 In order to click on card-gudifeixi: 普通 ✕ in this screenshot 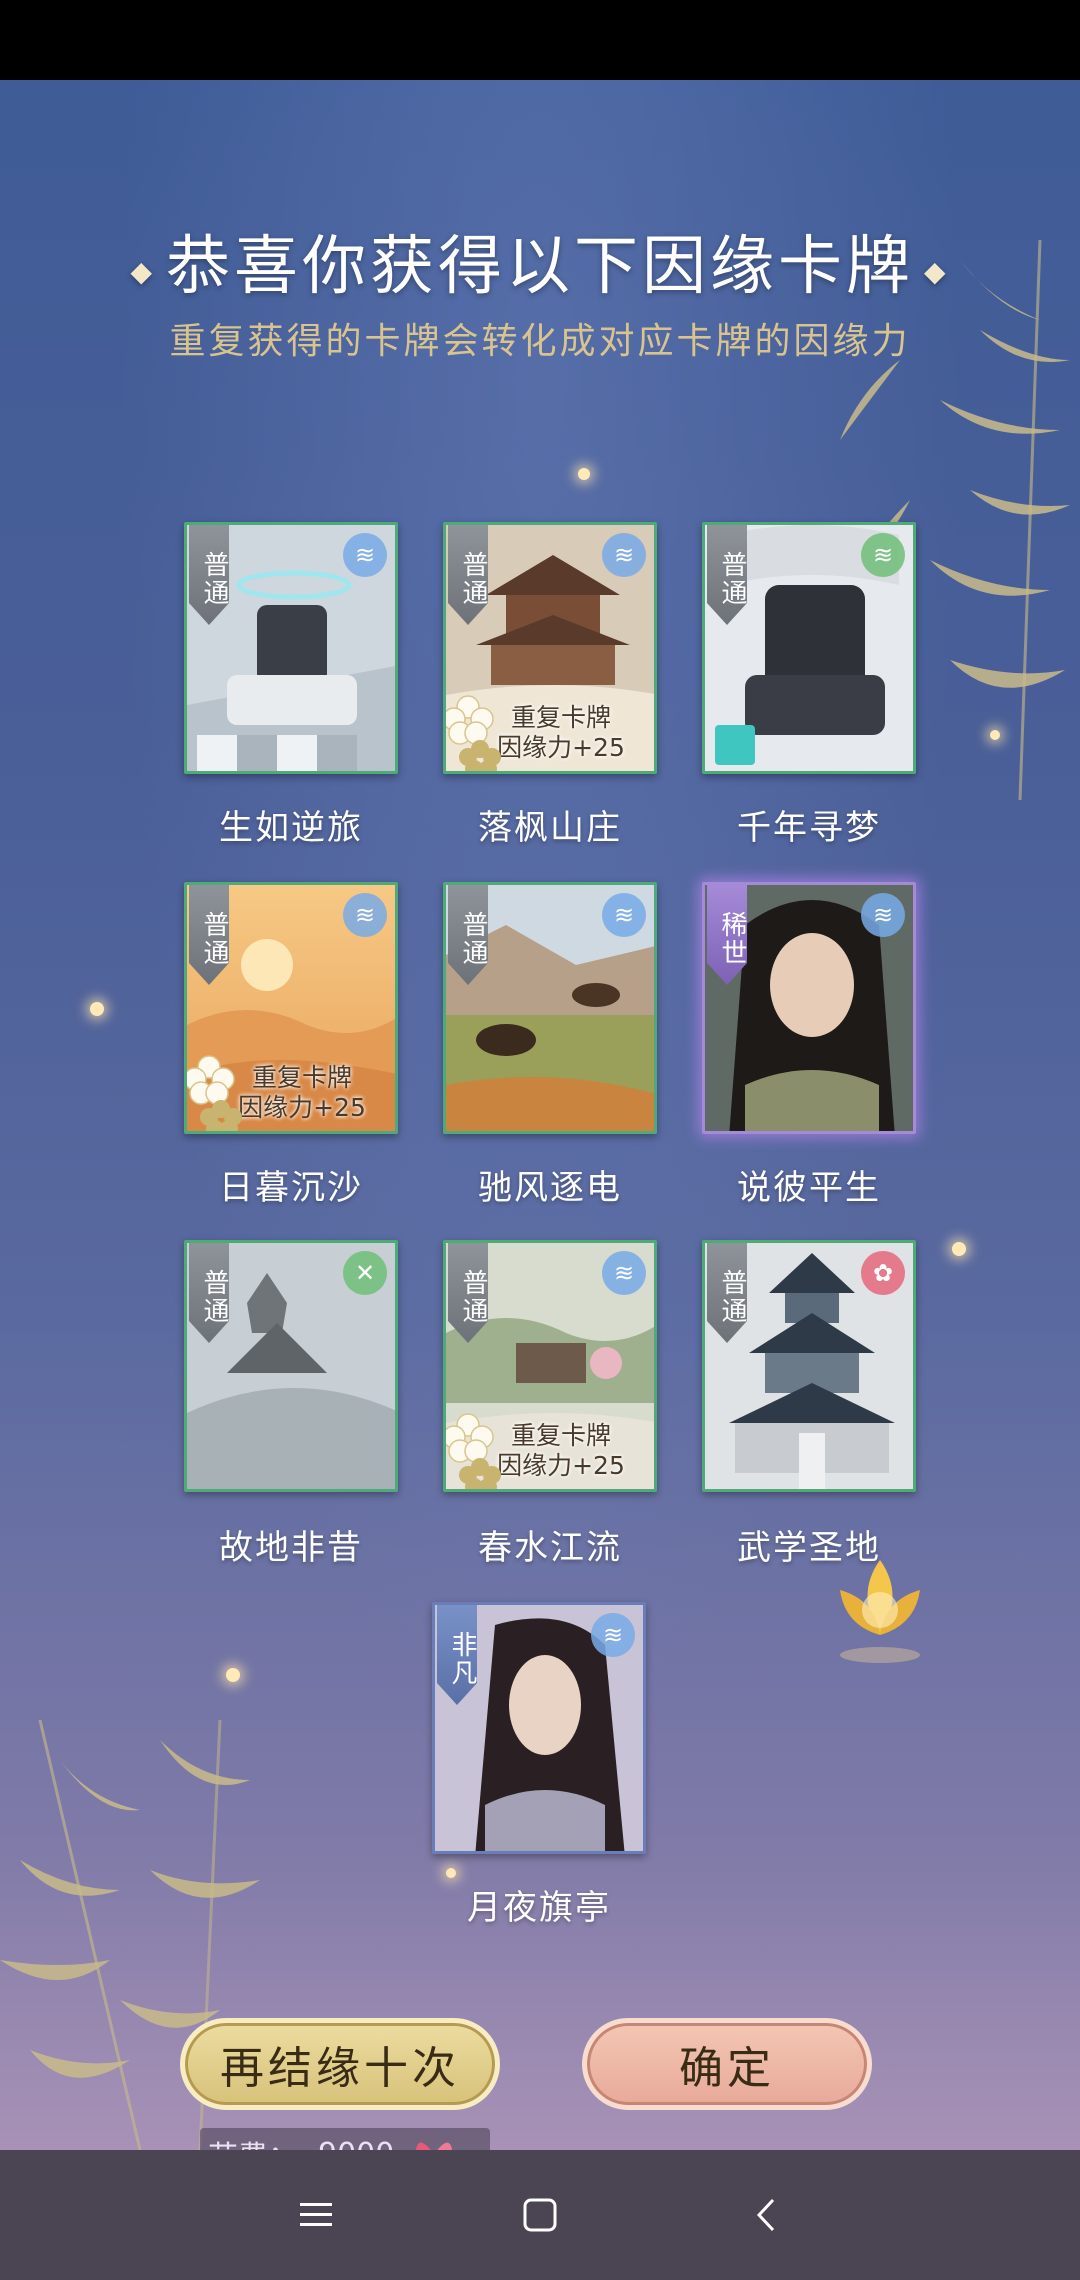, I will do `click(291, 1366)`.